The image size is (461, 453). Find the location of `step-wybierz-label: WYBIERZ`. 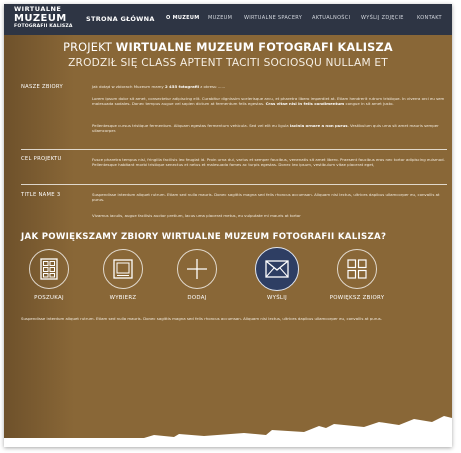

step-wybierz-label: WYBIERZ is located at coordinates (123, 298).